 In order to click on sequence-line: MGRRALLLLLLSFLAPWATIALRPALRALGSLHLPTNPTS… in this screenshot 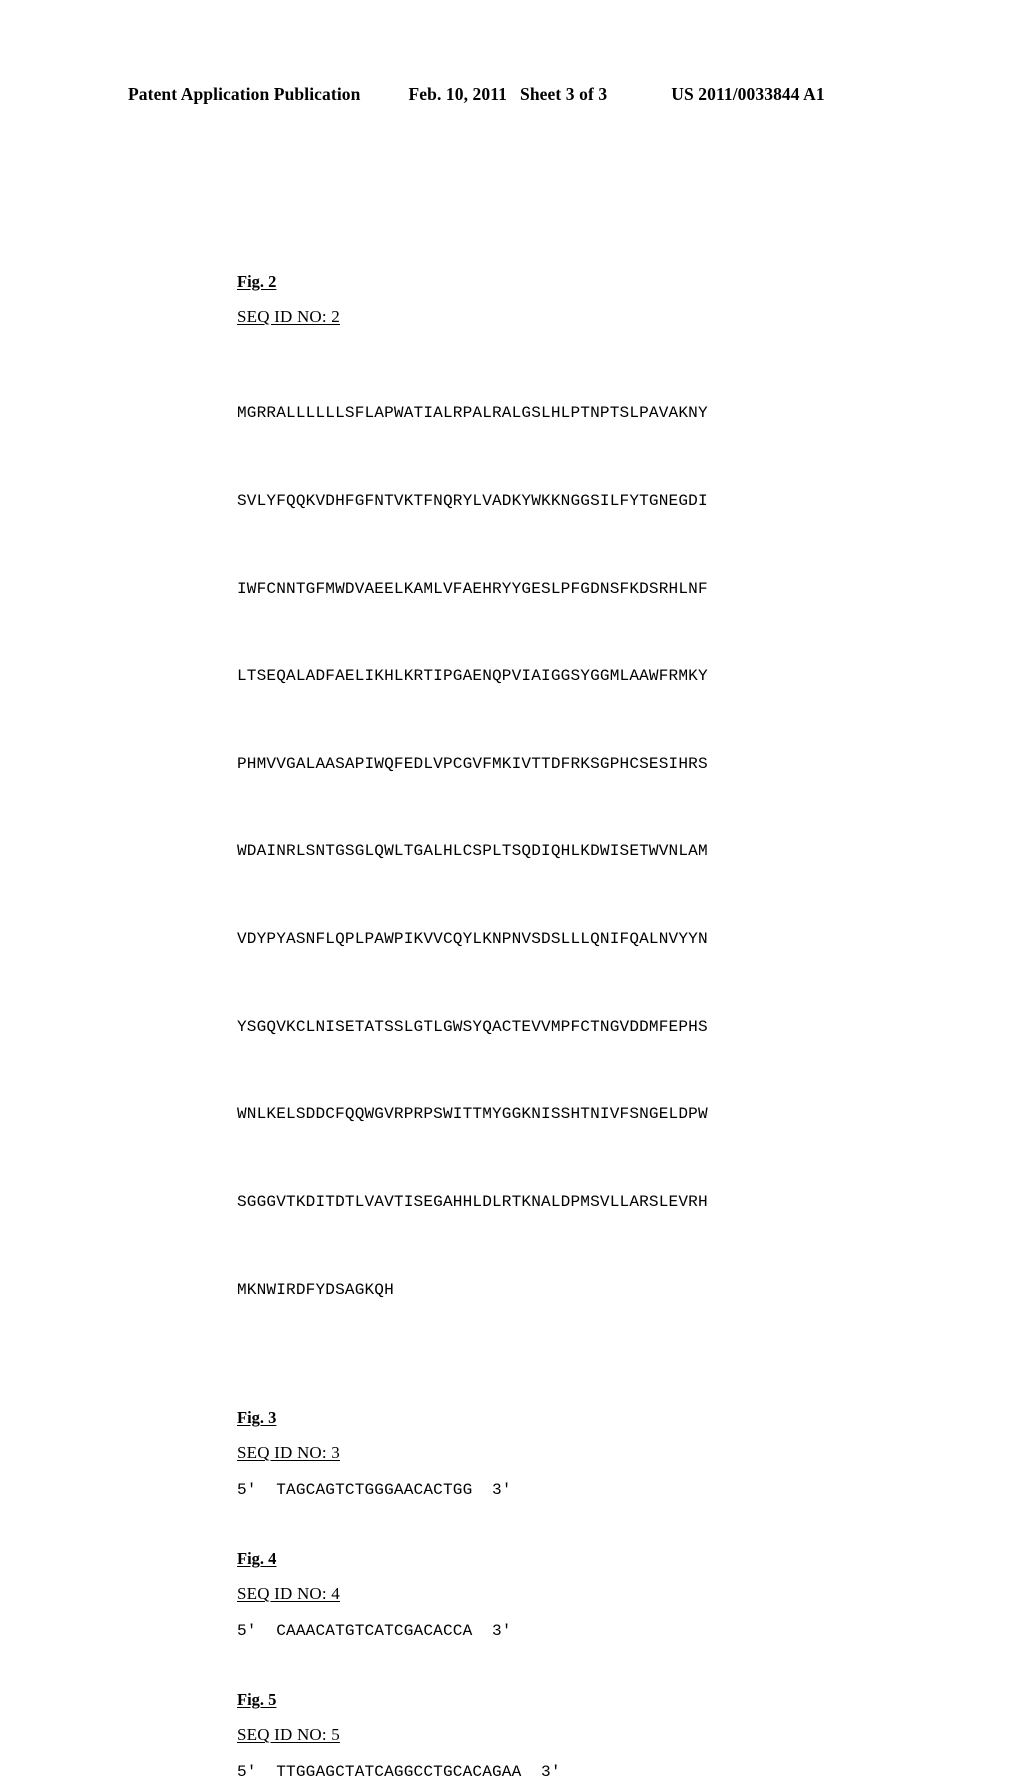, I will do `click(472, 413)`.